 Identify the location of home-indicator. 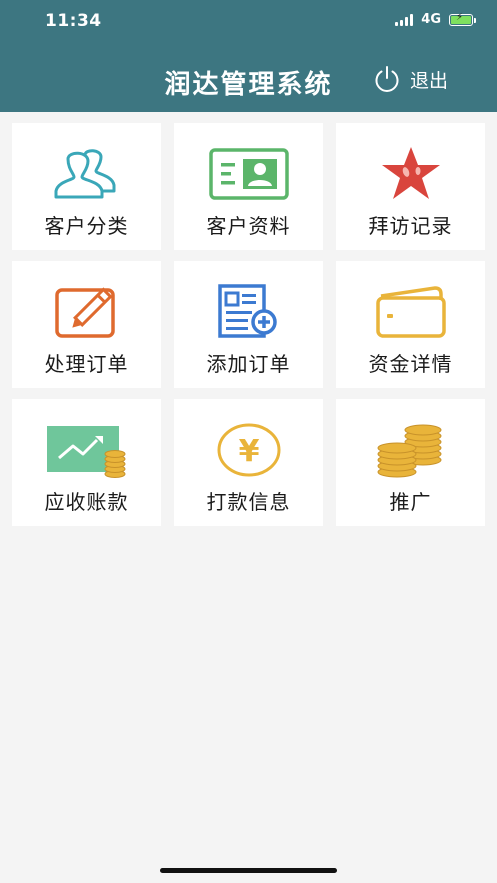
(248, 870).